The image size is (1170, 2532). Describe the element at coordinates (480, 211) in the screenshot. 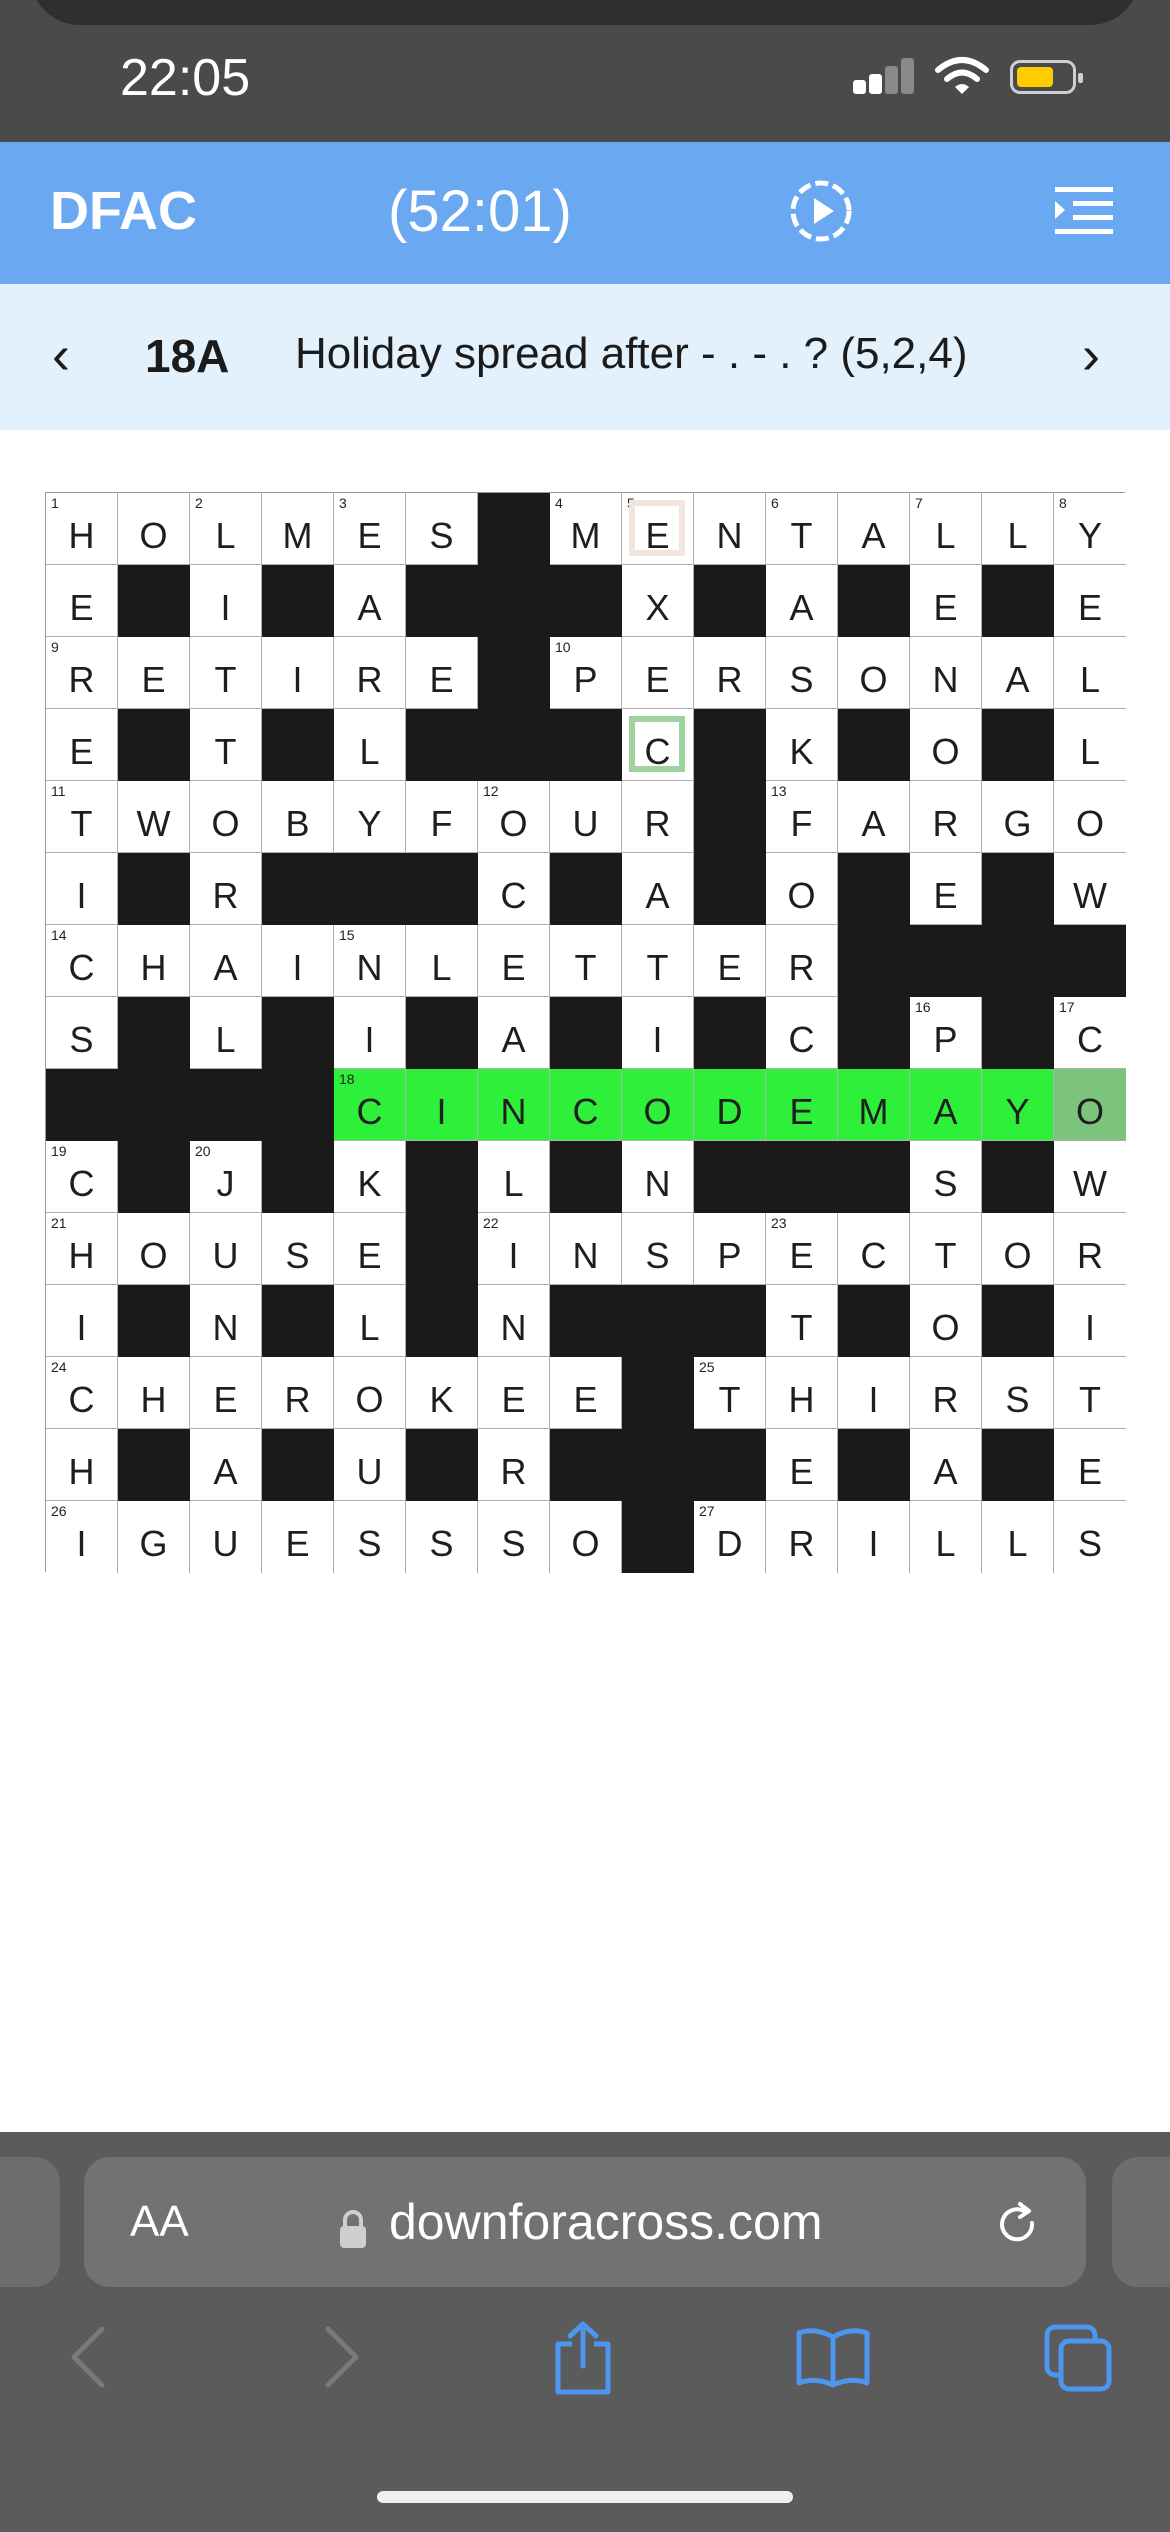

I see `game-timer: (52:01)` at that location.